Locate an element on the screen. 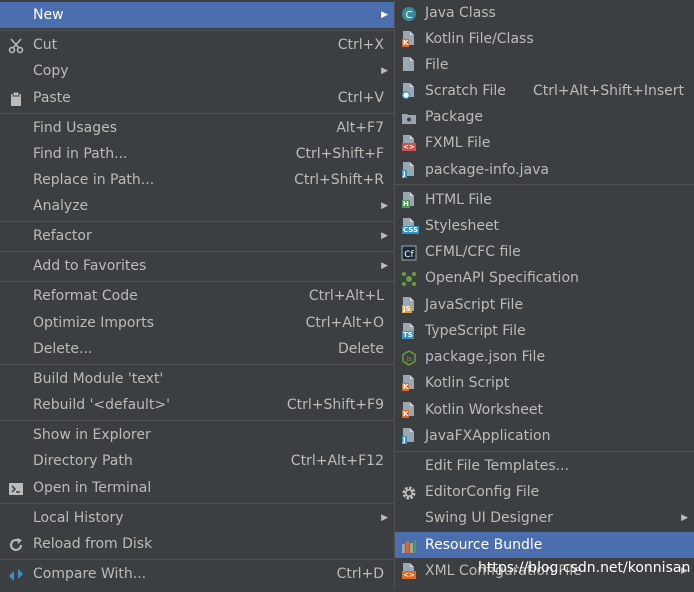 Image resolution: width=694 pixels, height=592 pixels. stylesheet-icon: CSS is located at coordinates (410, 226).